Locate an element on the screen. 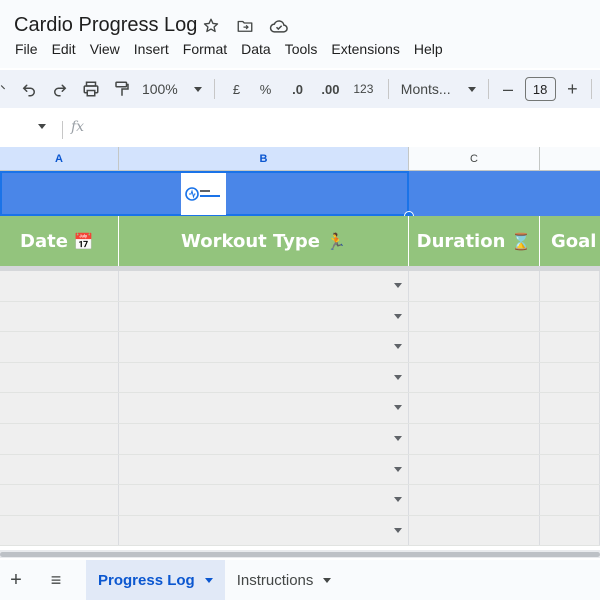  name-box-dropdown is located at coordinates (42, 126).